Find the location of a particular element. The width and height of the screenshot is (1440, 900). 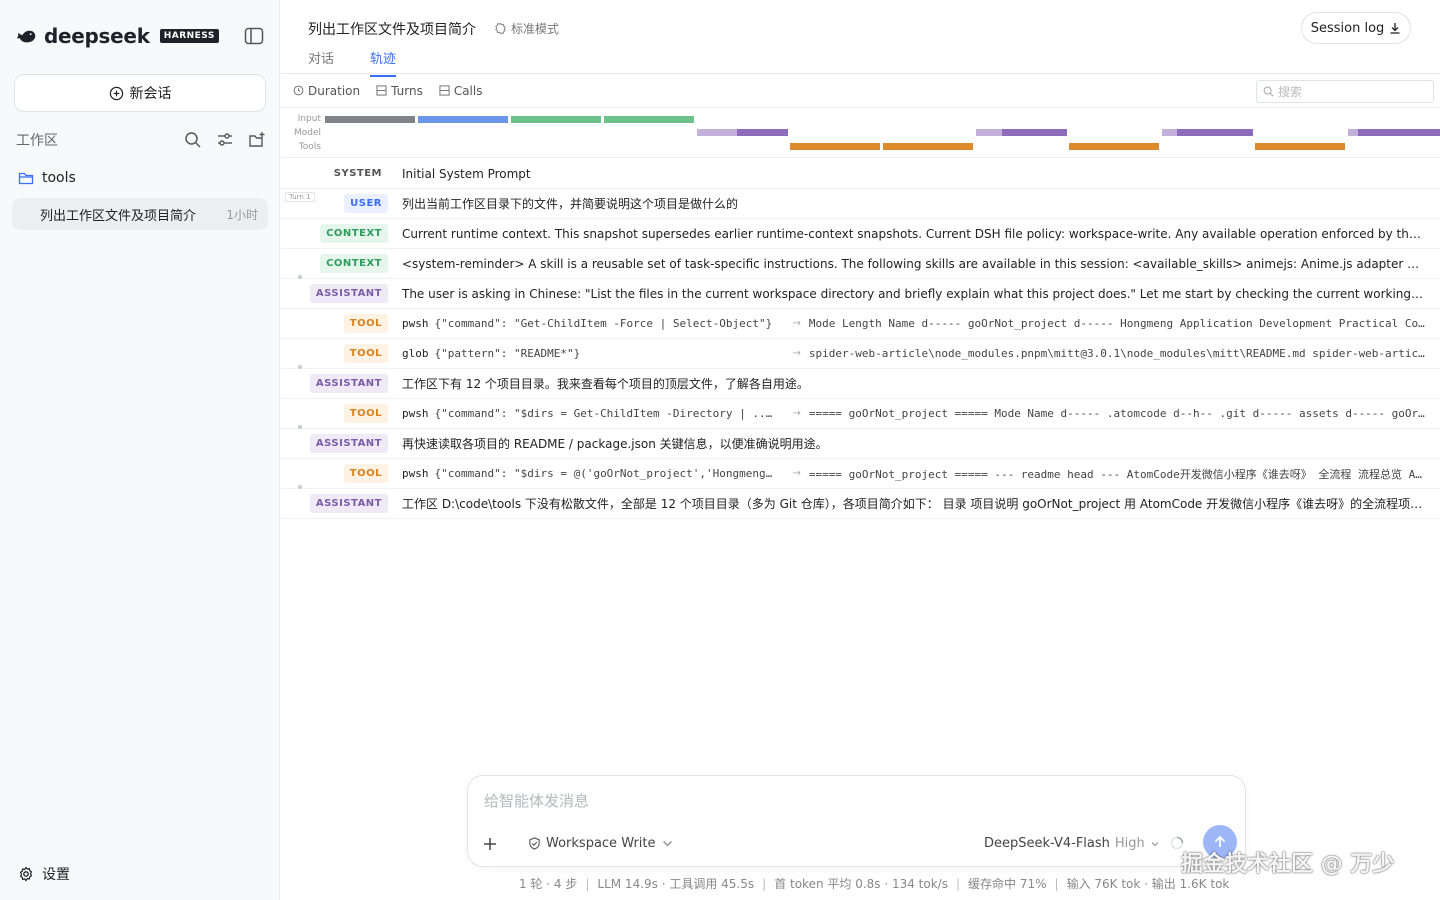

plus-circle-icon is located at coordinates (116, 93).